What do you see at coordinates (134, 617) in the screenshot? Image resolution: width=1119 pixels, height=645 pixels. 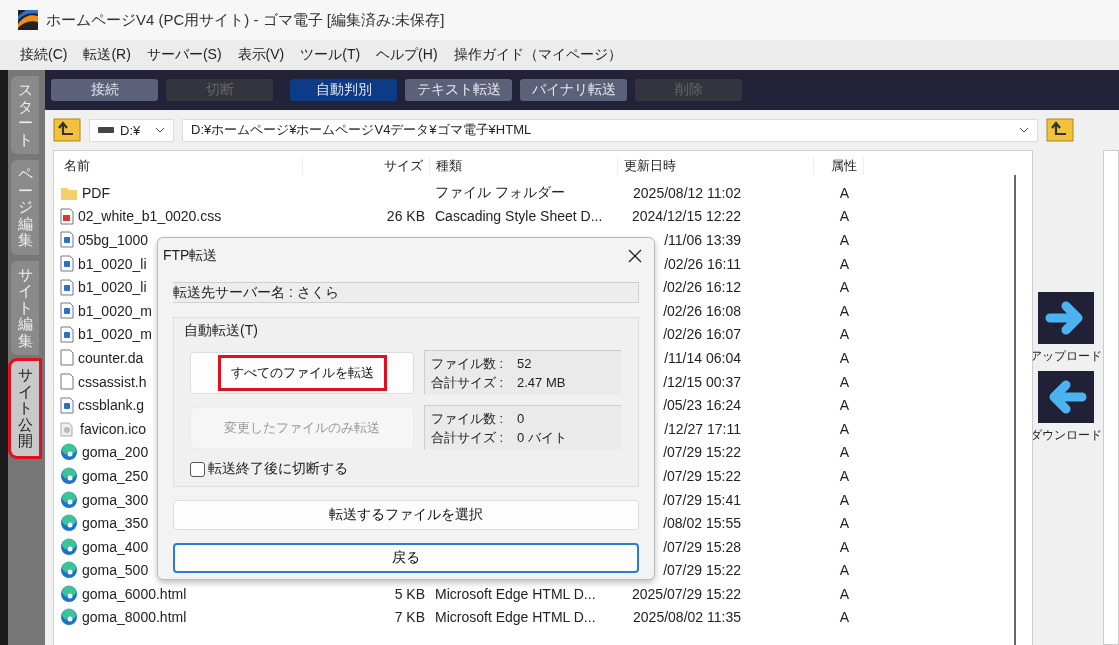 I see `file-name: goma_8000.html` at bounding box center [134, 617].